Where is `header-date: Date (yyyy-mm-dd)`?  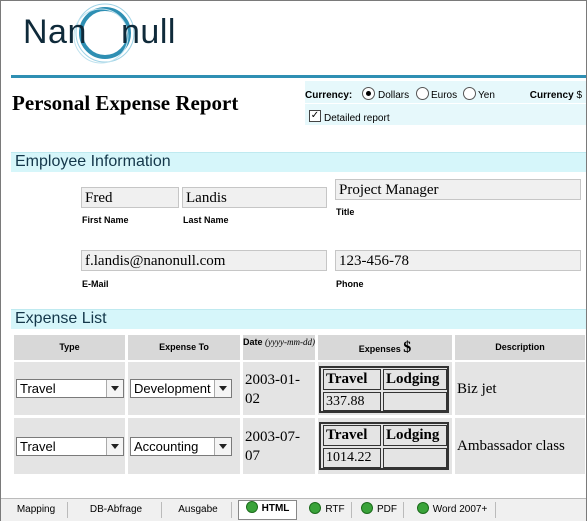 header-date: Date (yyyy-mm-dd) is located at coordinates (279, 347).